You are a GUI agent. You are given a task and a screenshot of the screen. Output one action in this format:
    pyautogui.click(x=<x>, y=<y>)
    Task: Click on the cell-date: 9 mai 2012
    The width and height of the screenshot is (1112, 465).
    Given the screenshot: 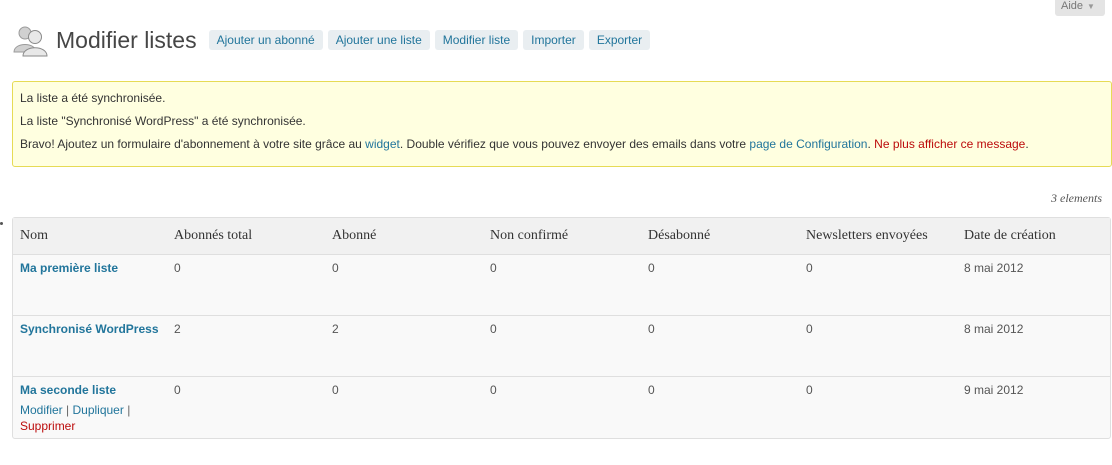 What is the action you would take?
    pyautogui.click(x=994, y=390)
    